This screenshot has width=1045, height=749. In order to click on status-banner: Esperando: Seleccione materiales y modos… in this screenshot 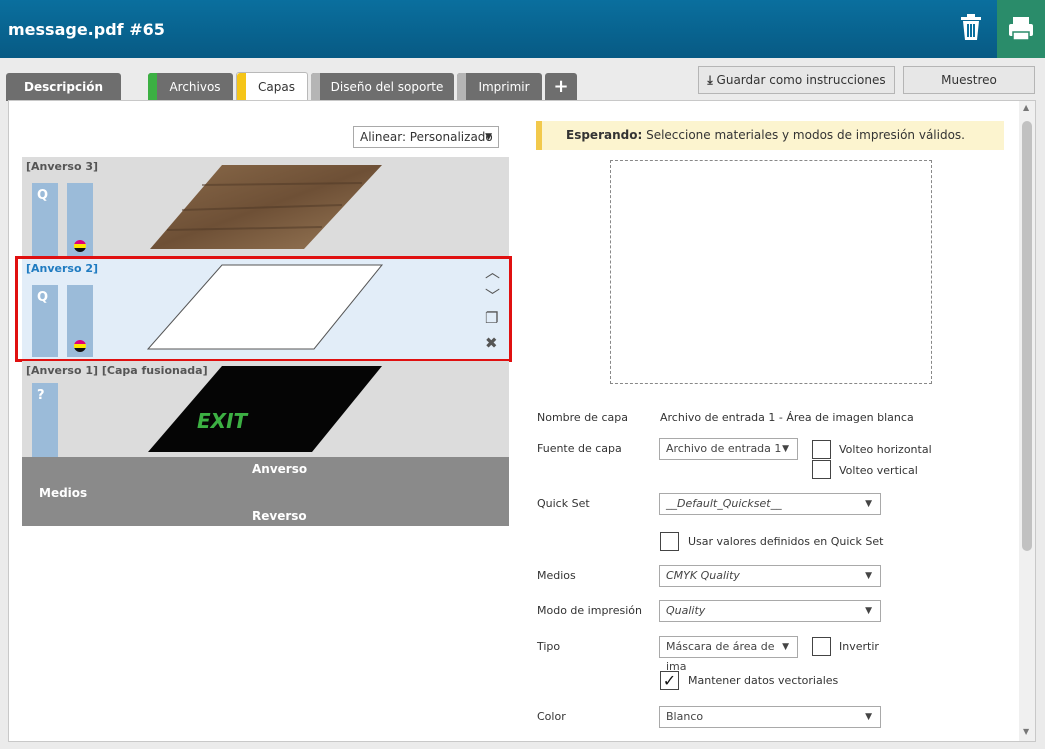, I will do `click(770, 135)`.